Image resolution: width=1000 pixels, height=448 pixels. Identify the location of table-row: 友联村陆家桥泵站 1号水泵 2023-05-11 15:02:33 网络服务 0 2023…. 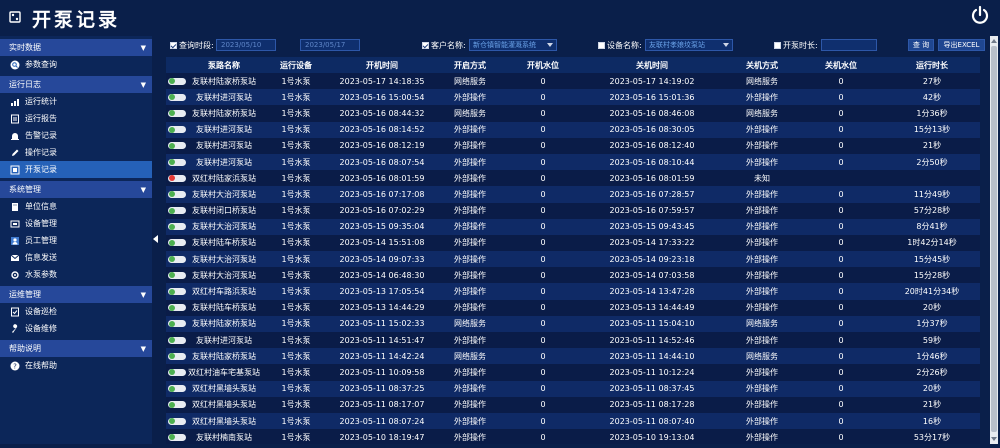
(573, 323).